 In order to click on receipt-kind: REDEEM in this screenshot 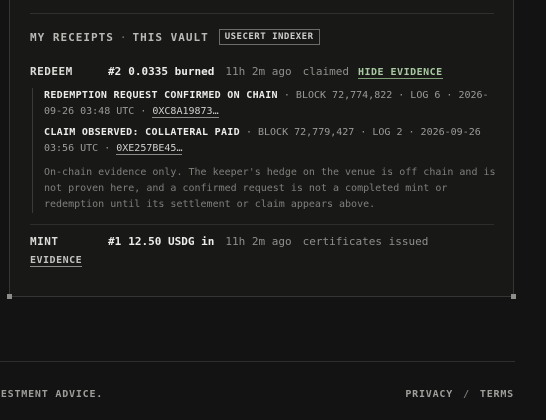, I will do `click(51, 71)`.